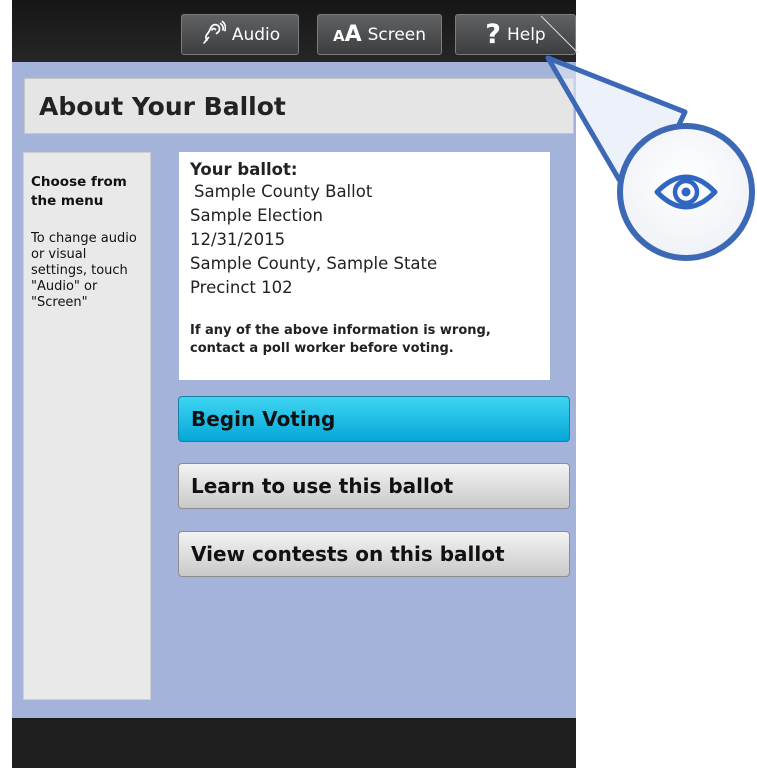 The width and height of the screenshot is (757, 768). What do you see at coordinates (256, 215) in the screenshot?
I see `ballot-election: Sample Election` at bounding box center [256, 215].